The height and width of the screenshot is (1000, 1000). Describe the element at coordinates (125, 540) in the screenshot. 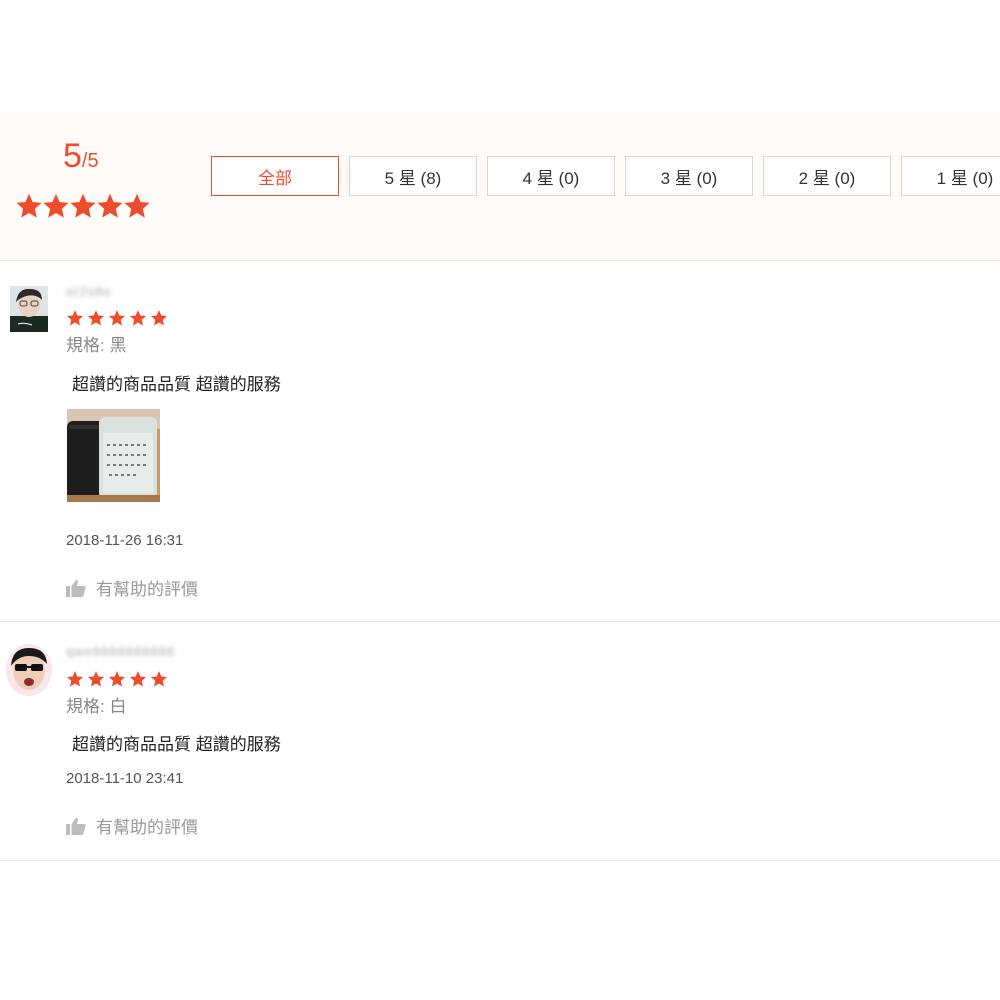

I see `review-date: 2018-11-26 16:31` at that location.